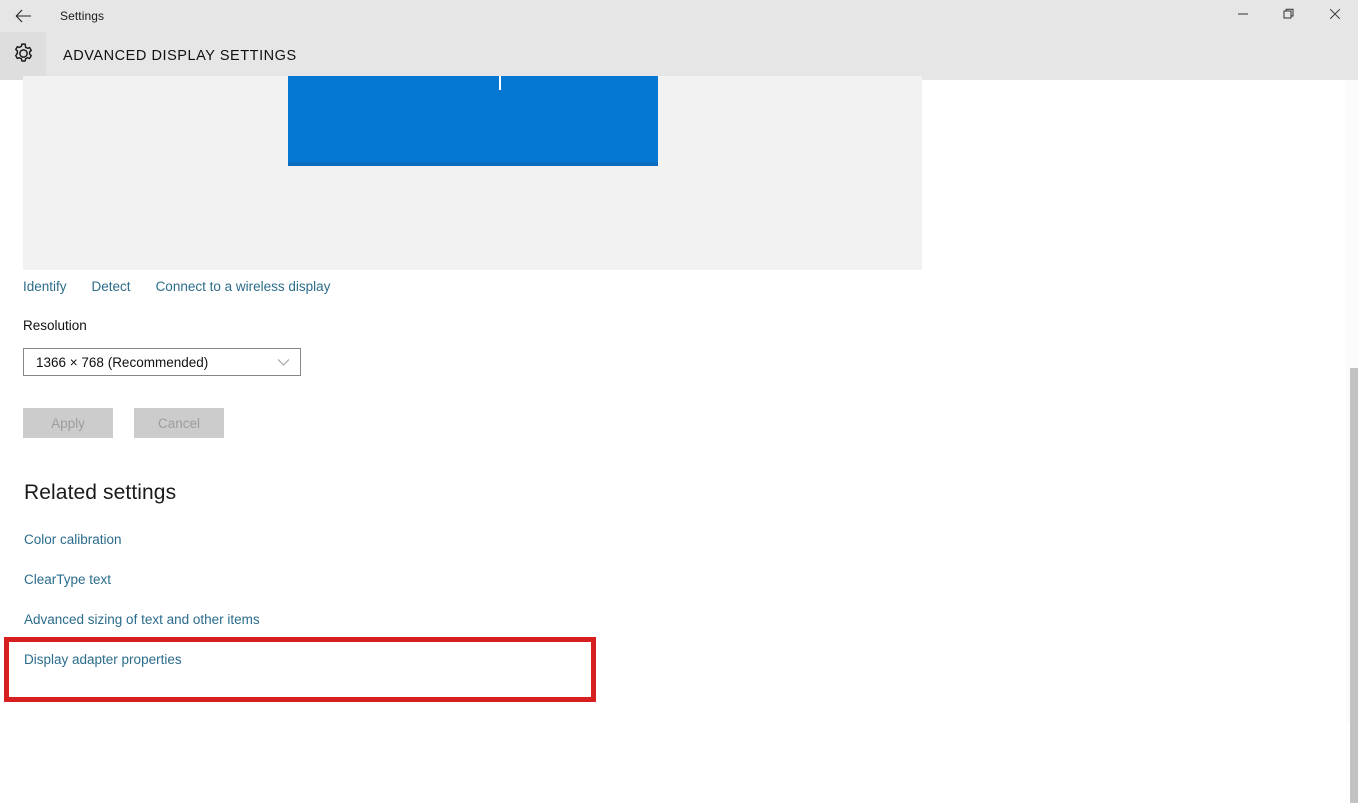 This screenshot has width=1358, height=803. Describe the element at coordinates (73, 539) in the screenshot. I see `related-link-color-calibration: Color calibration` at that location.